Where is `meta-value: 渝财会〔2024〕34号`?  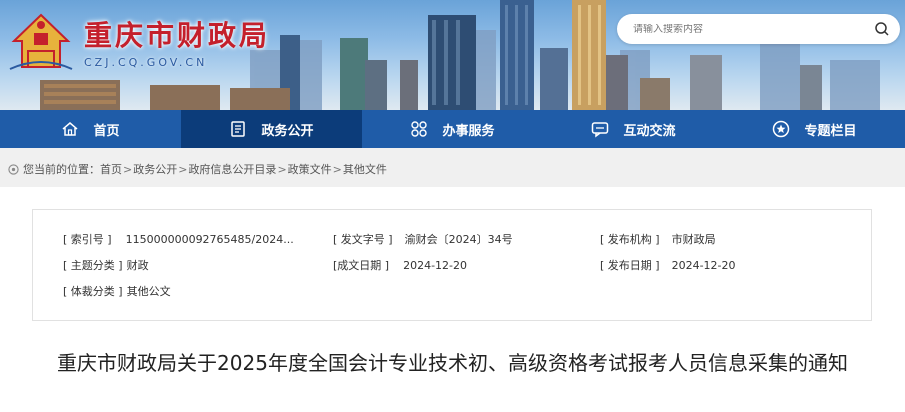 meta-value: 渝财会〔2024〕34号 is located at coordinates (458, 239).